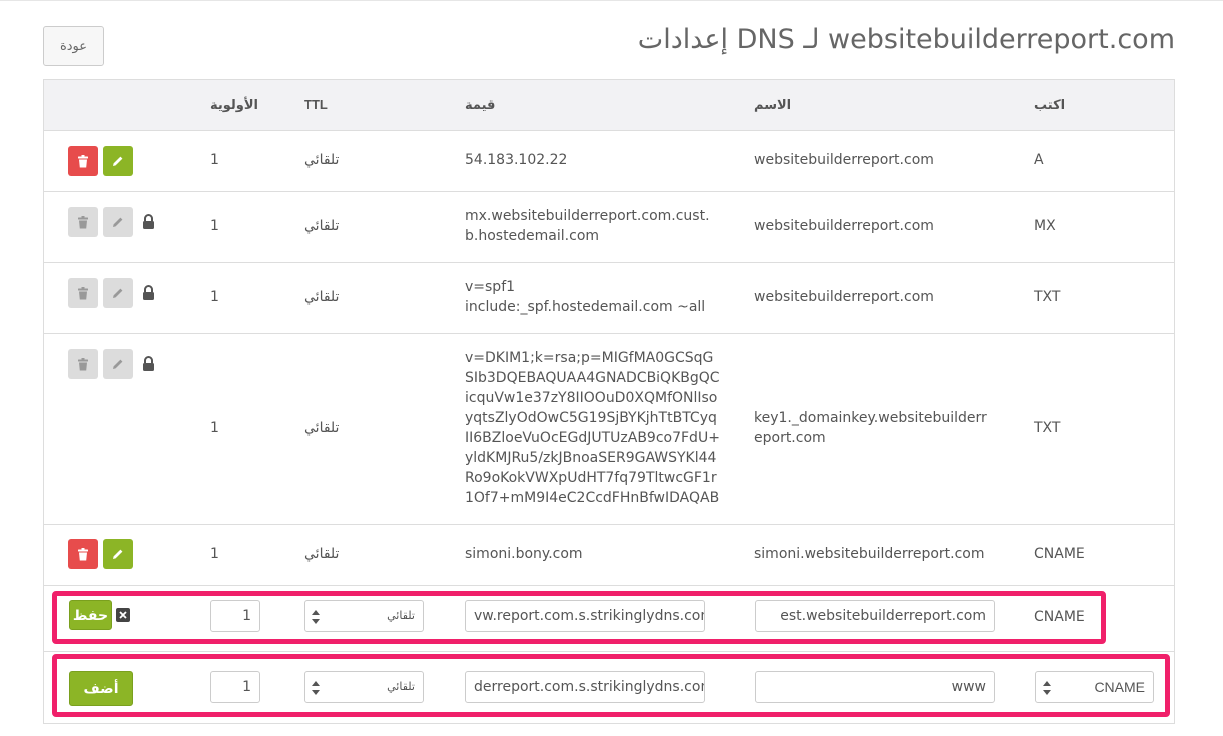 The width and height of the screenshot is (1223, 736). I want to click on highlight-add-row, so click(611, 685).